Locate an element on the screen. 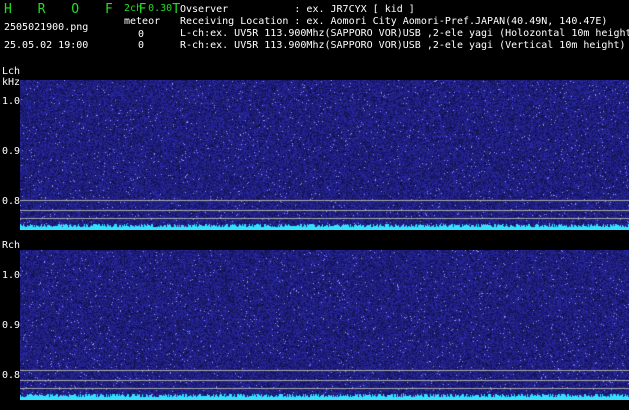 Image resolution: width=629 pixels, height=410 pixels. rch-meteor-count: 0 is located at coordinates (141, 45).